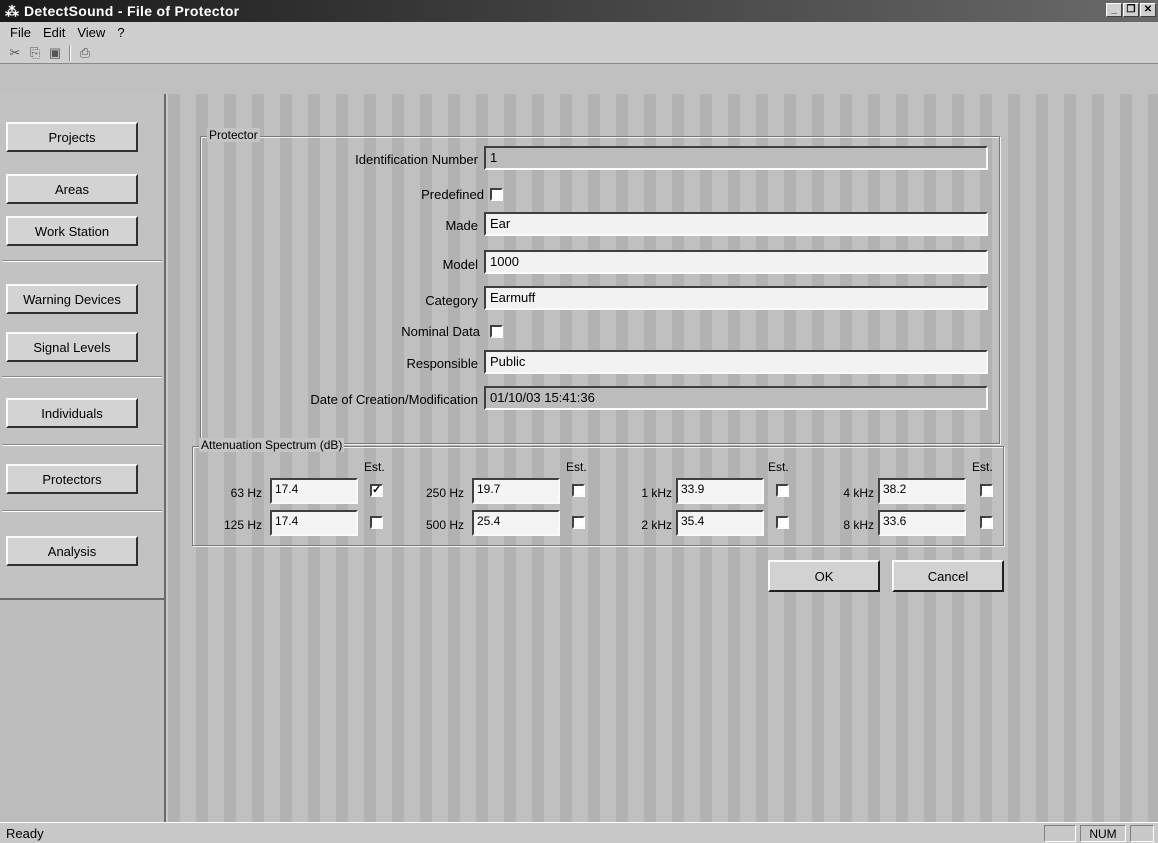  What do you see at coordinates (656, 525) in the screenshot?
I see `band-2khz-label: 2 kHz` at bounding box center [656, 525].